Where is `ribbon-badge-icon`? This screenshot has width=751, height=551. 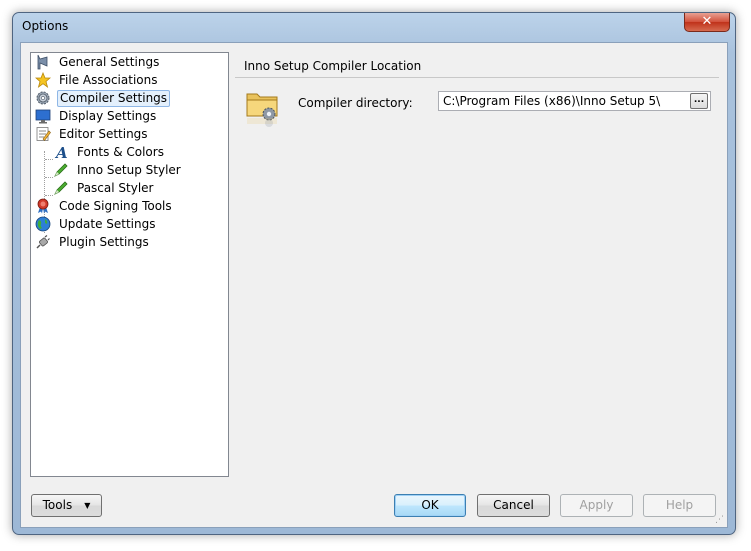 ribbon-badge-icon is located at coordinates (43, 206).